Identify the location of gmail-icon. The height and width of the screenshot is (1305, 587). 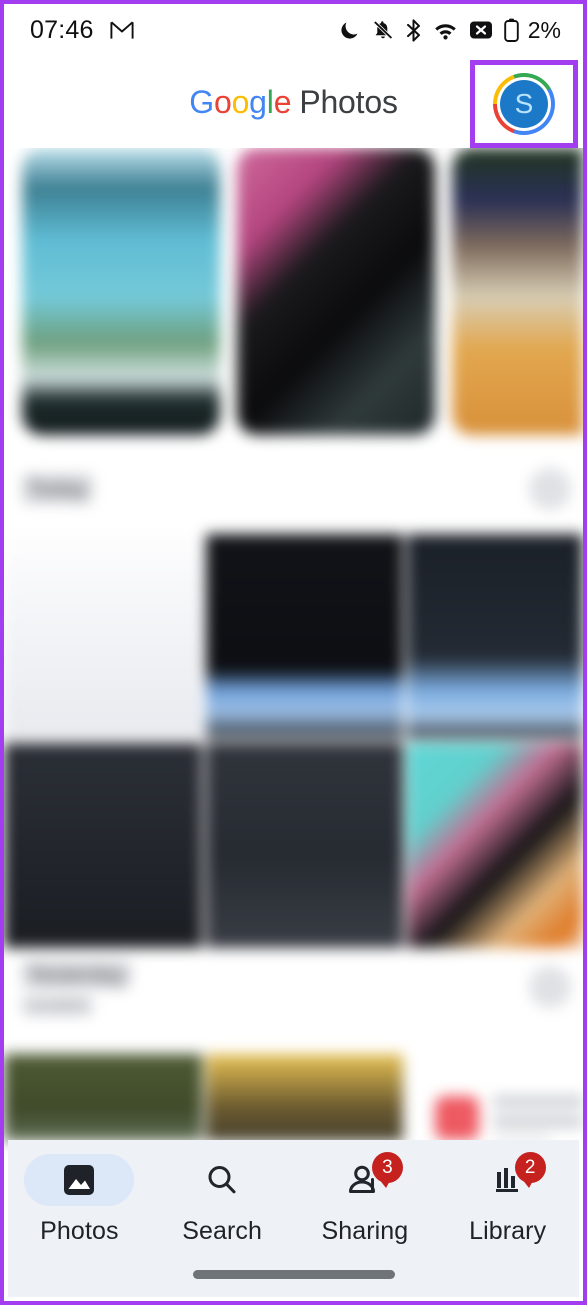
(122, 30).